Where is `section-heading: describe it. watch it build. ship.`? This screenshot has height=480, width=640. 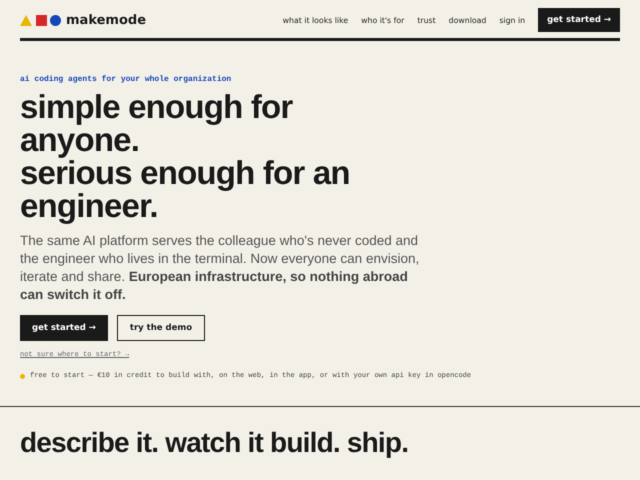
section-heading: describe it. watch it build. ship. is located at coordinates (215, 443).